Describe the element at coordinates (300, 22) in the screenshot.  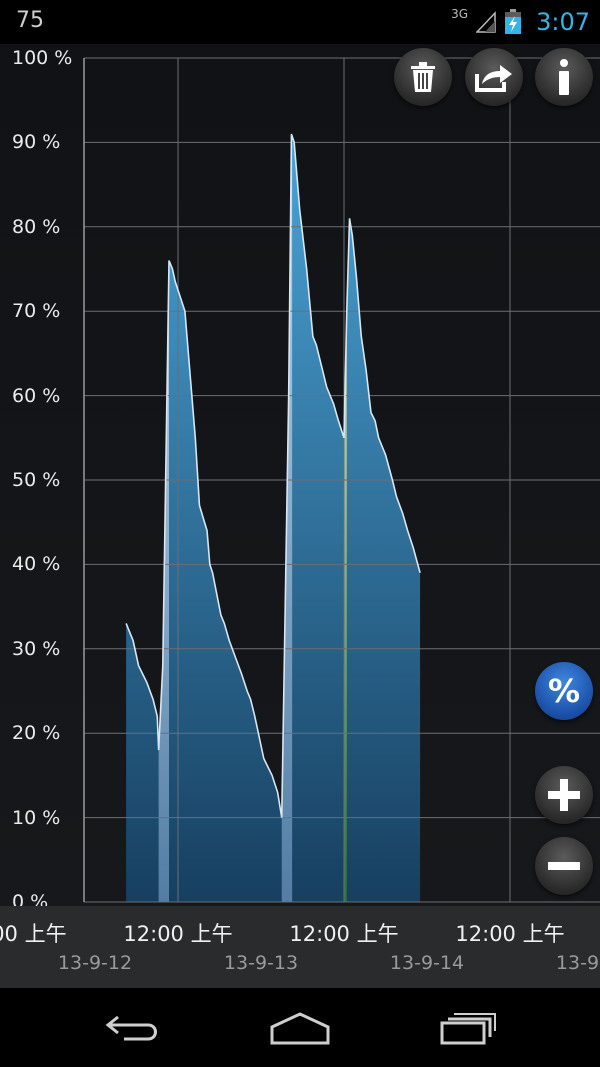
I see `status-bar: 75 3G 3:07` at that location.